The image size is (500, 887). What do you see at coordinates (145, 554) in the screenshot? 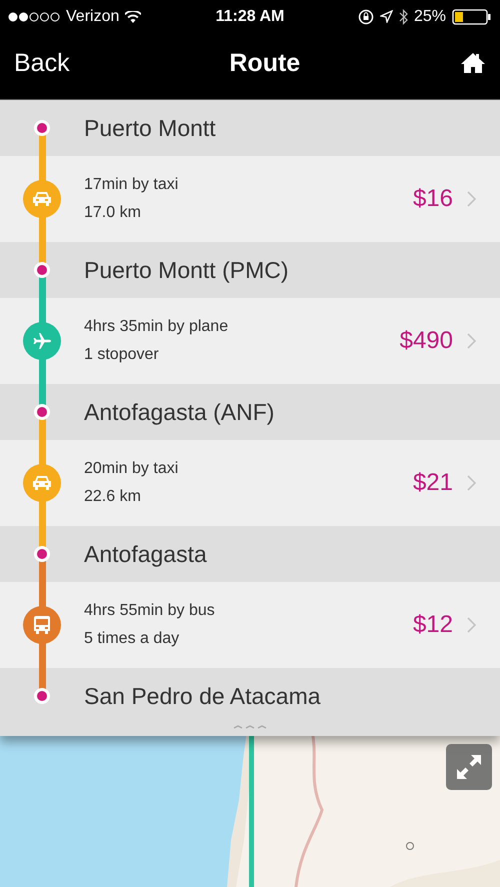
I see `stop-name: Antofagasta` at bounding box center [145, 554].